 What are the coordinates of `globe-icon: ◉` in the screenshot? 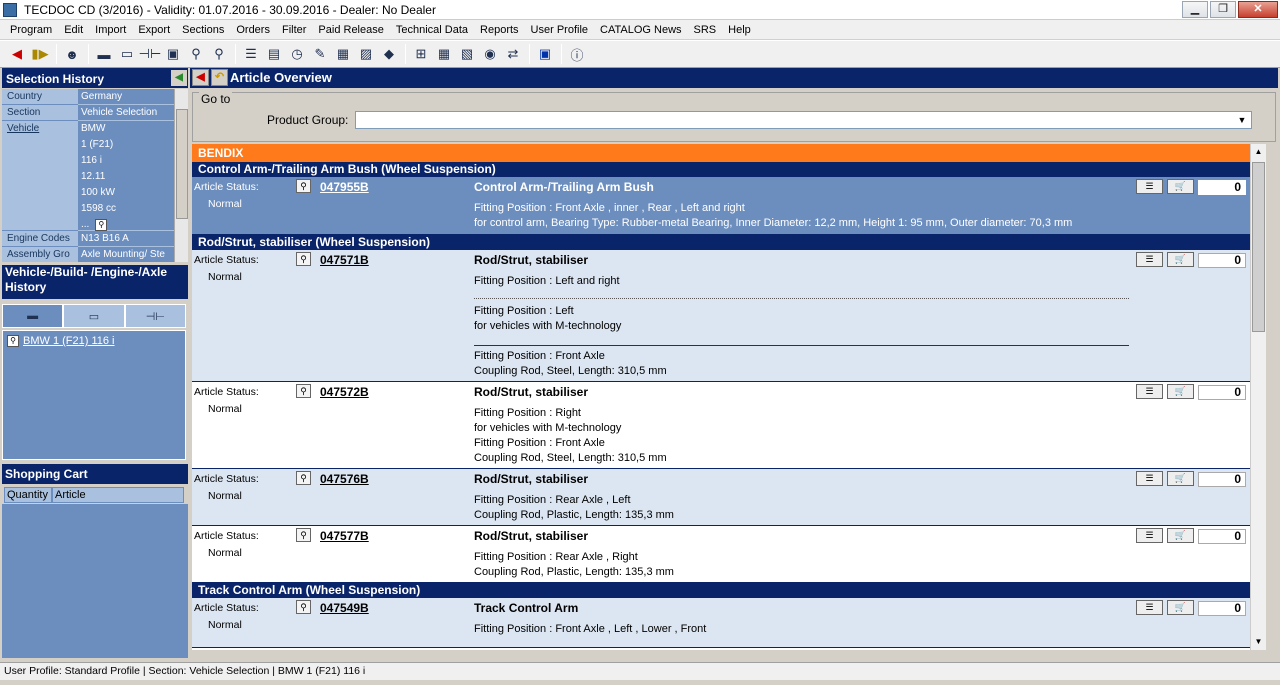 It's located at (490, 54).